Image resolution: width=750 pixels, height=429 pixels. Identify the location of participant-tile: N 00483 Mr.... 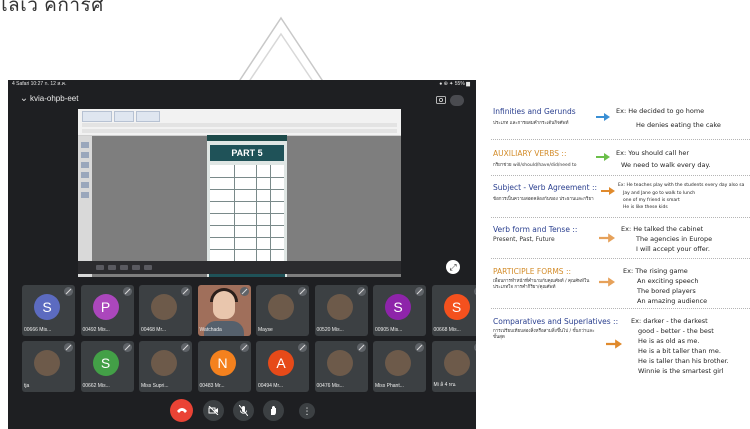
(224, 366).